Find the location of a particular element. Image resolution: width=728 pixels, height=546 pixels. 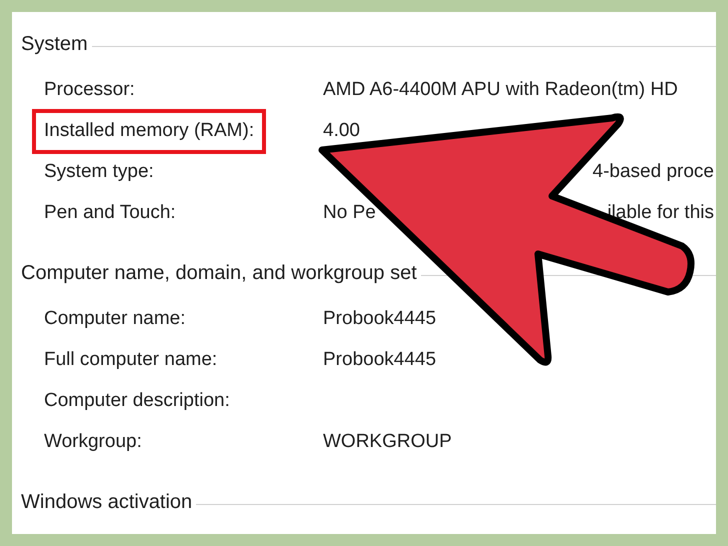

property-value: AMD A6-4400M APU with Radeon(tm) HD is located at coordinates (500, 90).